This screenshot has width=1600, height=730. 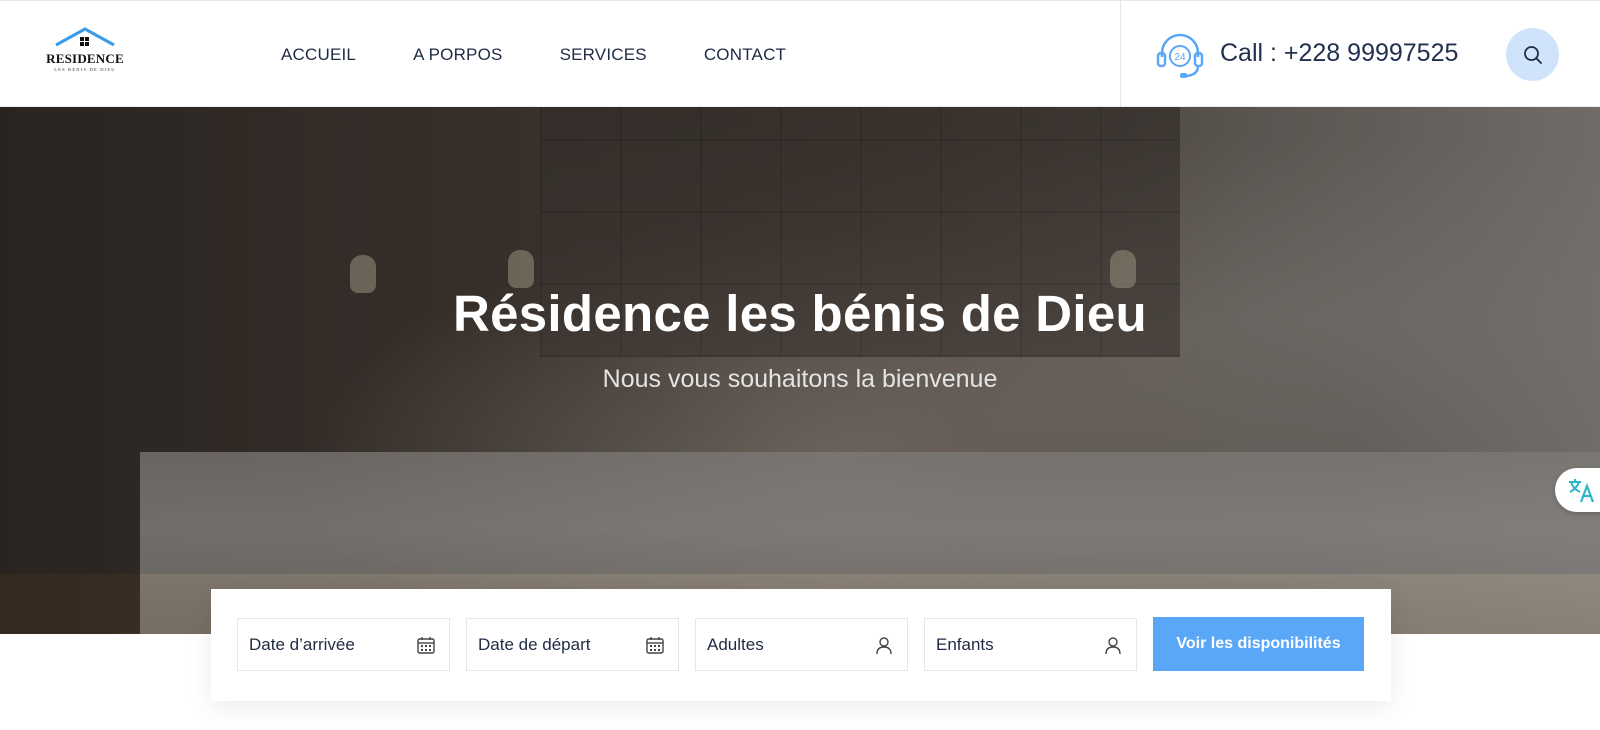 I want to click on call-badge-label: 24, so click(x=1180, y=57).